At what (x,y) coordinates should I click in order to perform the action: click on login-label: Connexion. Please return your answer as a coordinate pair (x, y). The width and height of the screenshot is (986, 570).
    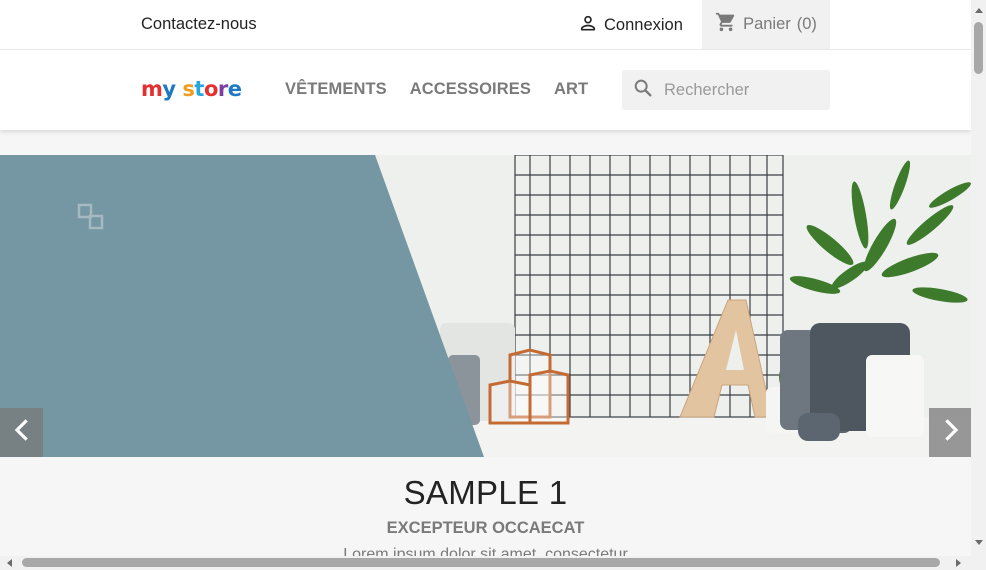
    Looking at the image, I should click on (643, 24).